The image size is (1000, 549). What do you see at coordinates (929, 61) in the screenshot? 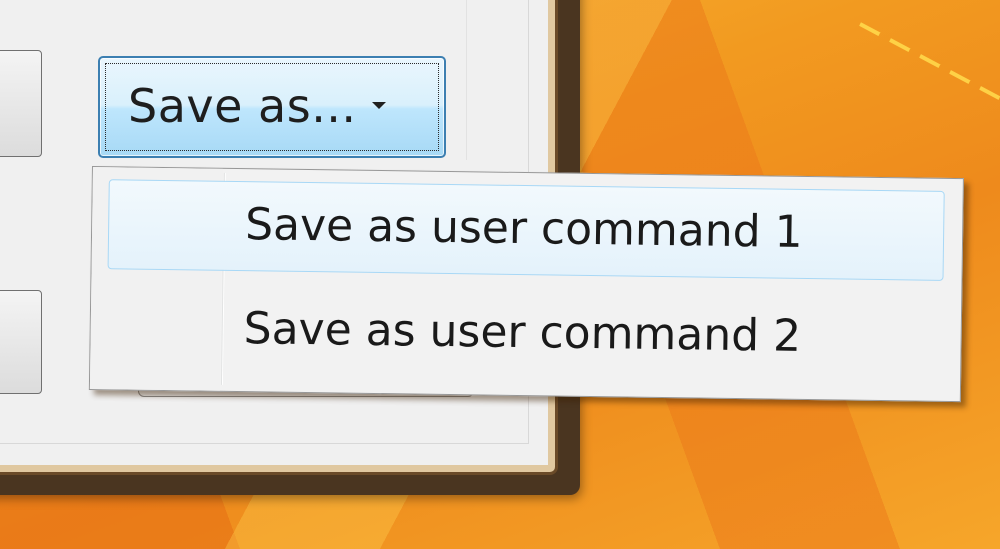
I see `wallpaper-streak` at bounding box center [929, 61].